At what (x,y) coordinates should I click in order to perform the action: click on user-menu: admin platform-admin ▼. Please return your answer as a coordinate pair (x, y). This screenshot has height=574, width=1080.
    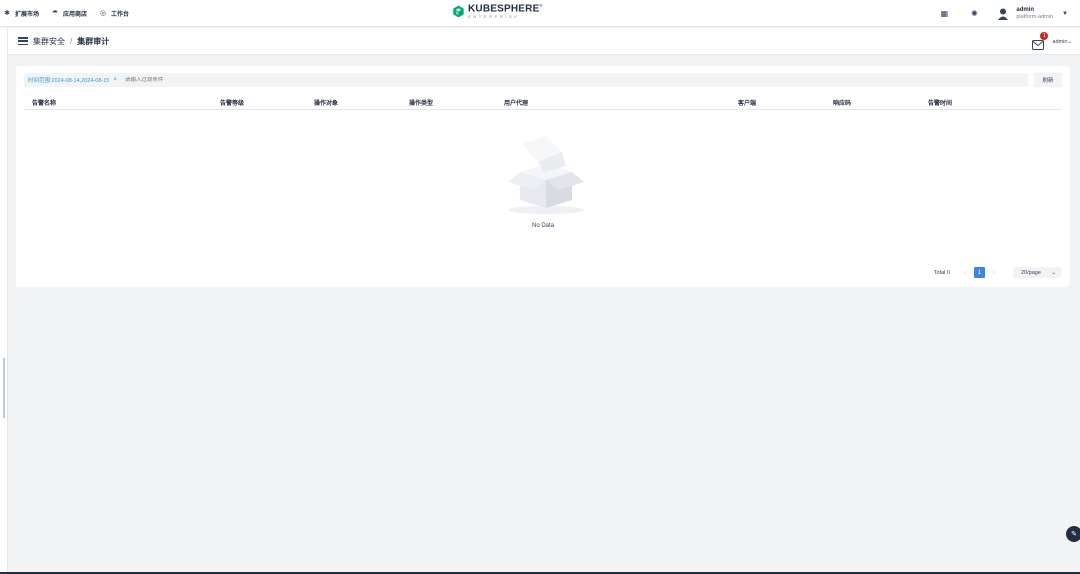
    Looking at the image, I should click on (1032, 14).